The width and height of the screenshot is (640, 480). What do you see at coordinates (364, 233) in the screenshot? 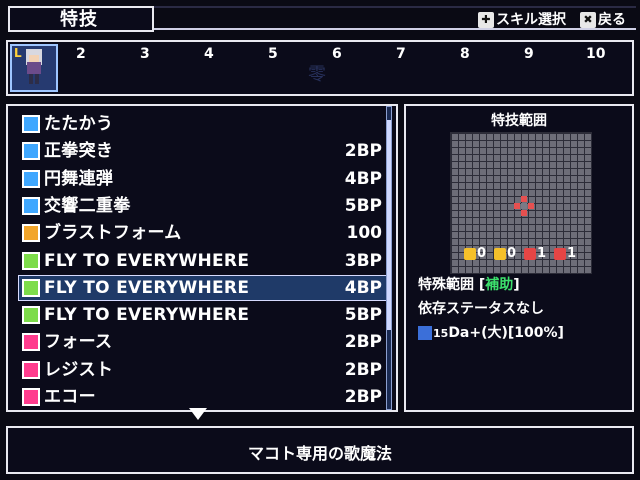
I see `skill-cost: 100` at bounding box center [364, 233].